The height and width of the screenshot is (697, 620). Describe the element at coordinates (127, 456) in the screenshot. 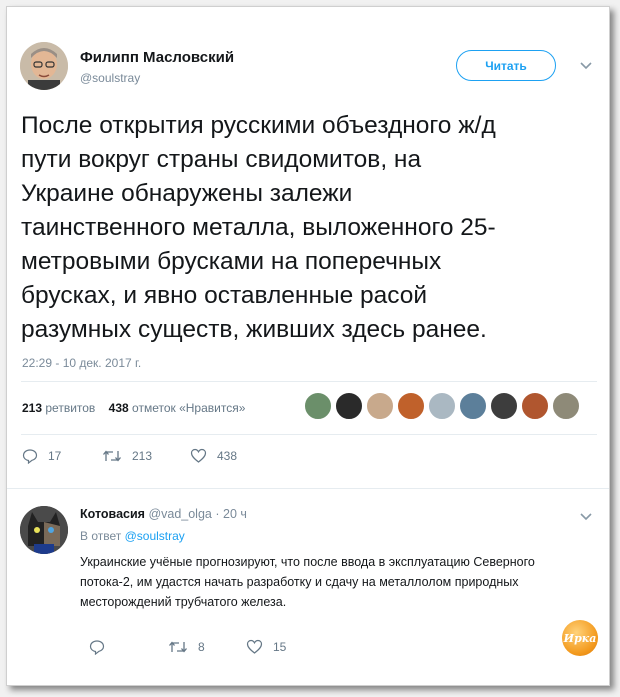

I see `retweet-button: 213` at that location.